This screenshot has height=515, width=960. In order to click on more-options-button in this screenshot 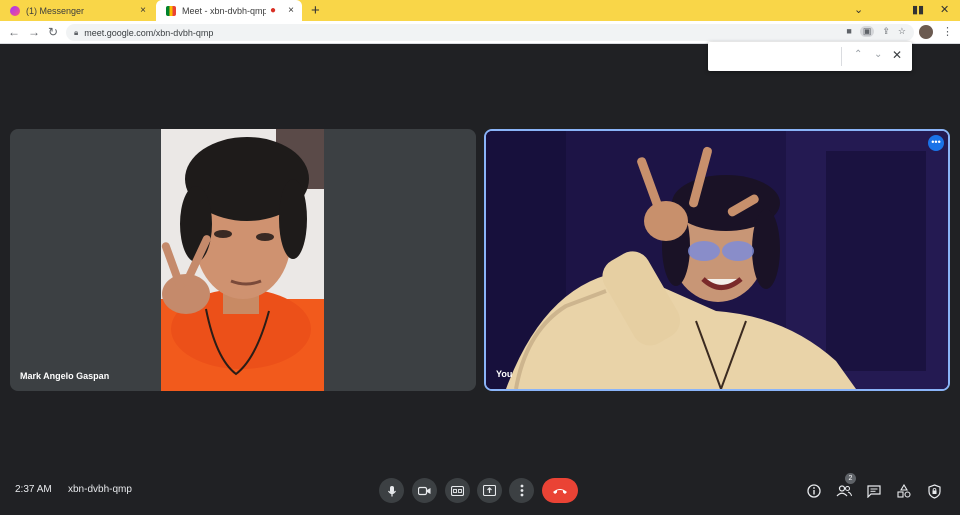, I will do `click(521, 490)`.